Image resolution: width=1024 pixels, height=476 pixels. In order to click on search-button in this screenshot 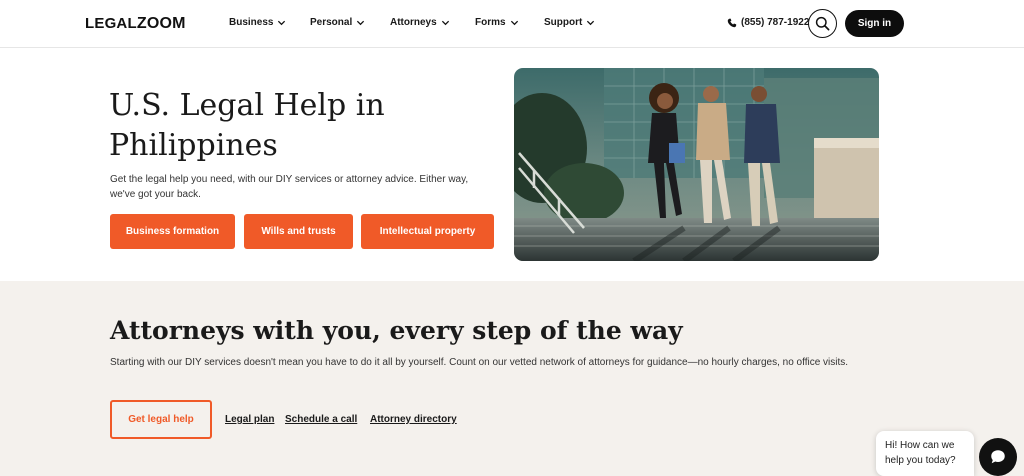, I will do `click(822, 23)`.